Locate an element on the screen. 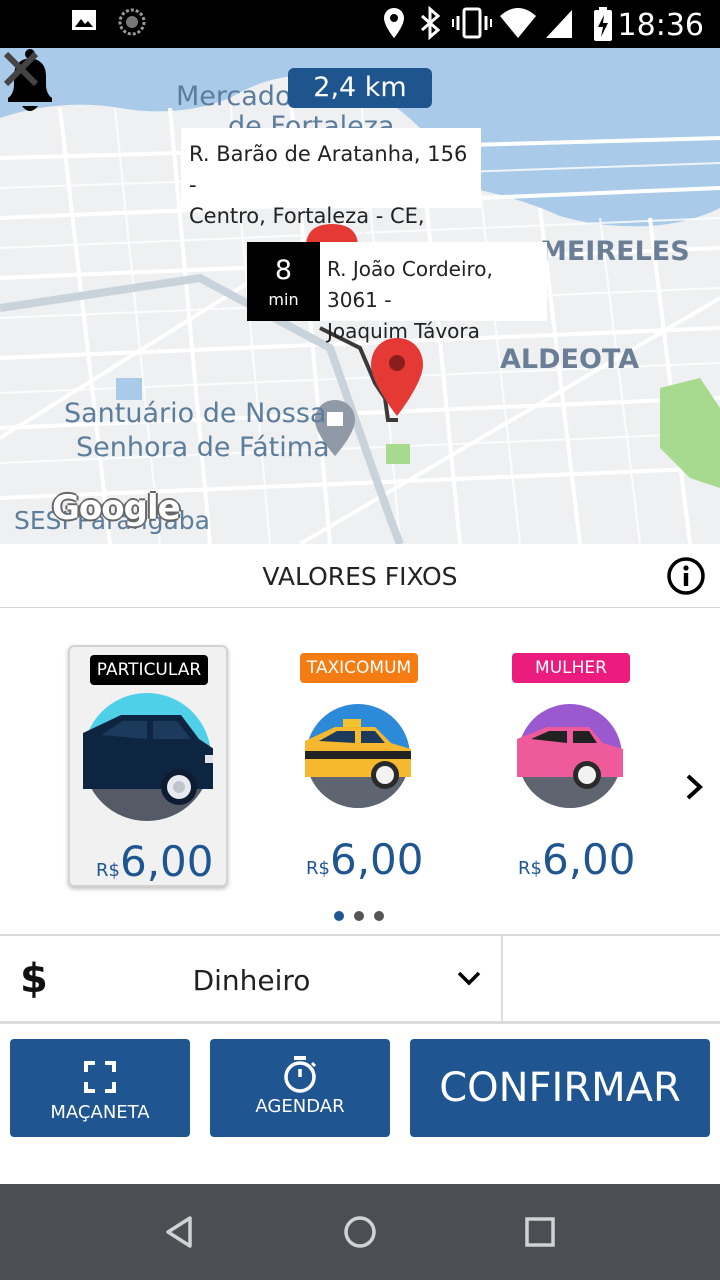 This screenshot has width=720, height=1280. destination-address-line2: Joaquim Távora is located at coordinates (403, 331).